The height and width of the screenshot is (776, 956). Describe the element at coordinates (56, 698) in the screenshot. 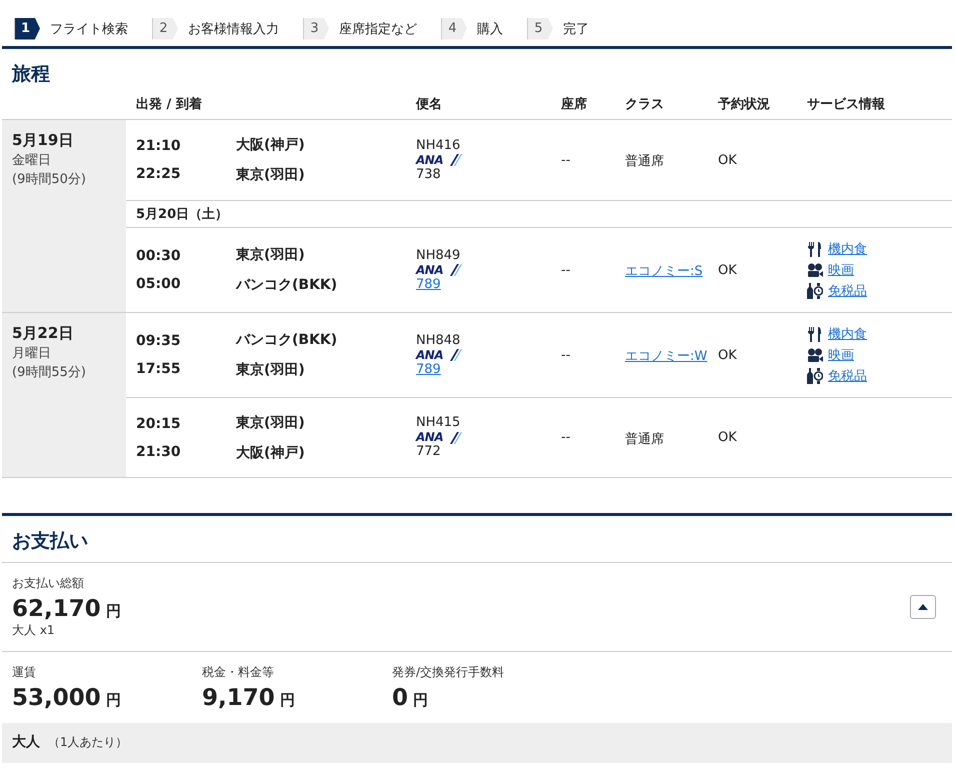

I see `fare-amount: 53,000` at that location.